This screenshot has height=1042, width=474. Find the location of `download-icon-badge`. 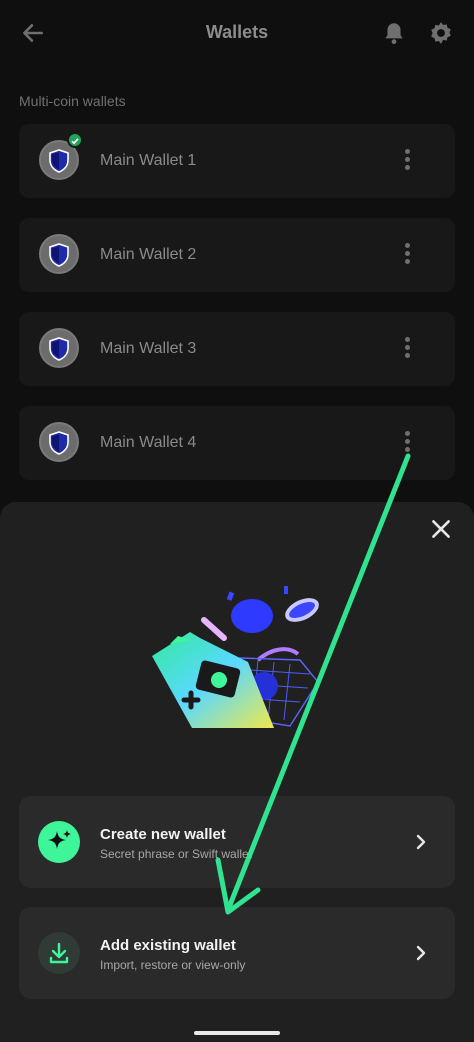

download-icon-badge is located at coordinates (59, 953).